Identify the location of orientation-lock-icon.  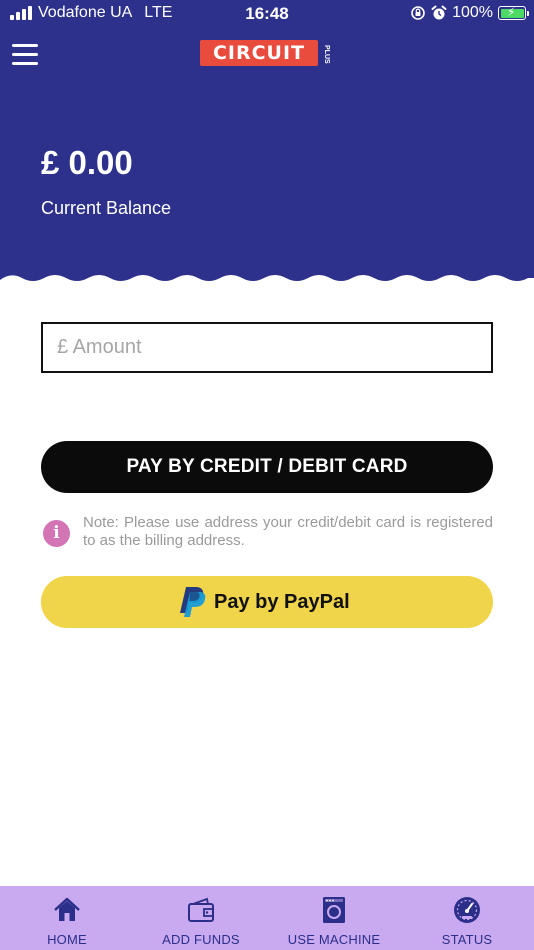
(418, 13).